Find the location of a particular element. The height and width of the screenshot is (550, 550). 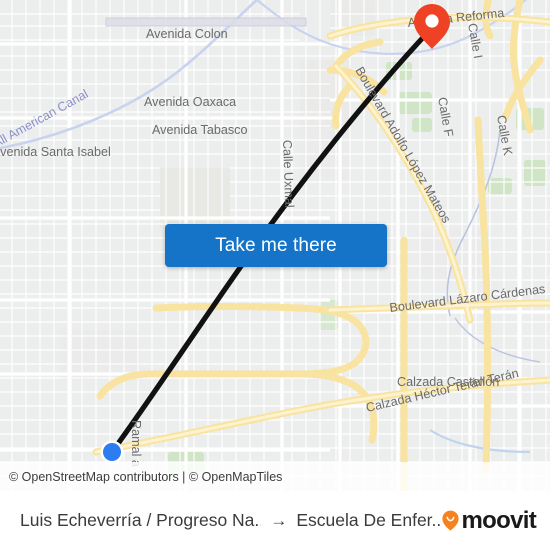

arrow-right-icon: → is located at coordinates (279, 520).